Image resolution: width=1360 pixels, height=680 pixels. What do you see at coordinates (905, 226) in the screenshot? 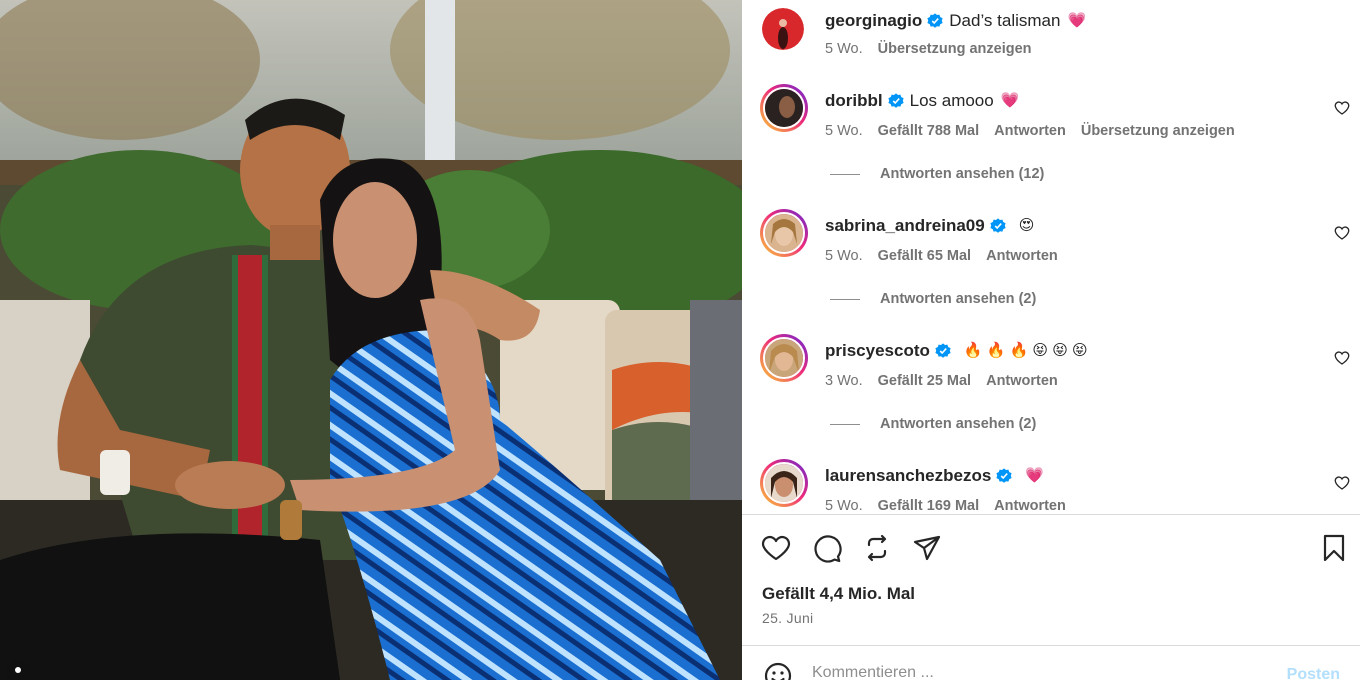
I see `comment-username: sabrina_andreina09` at bounding box center [905, 226].